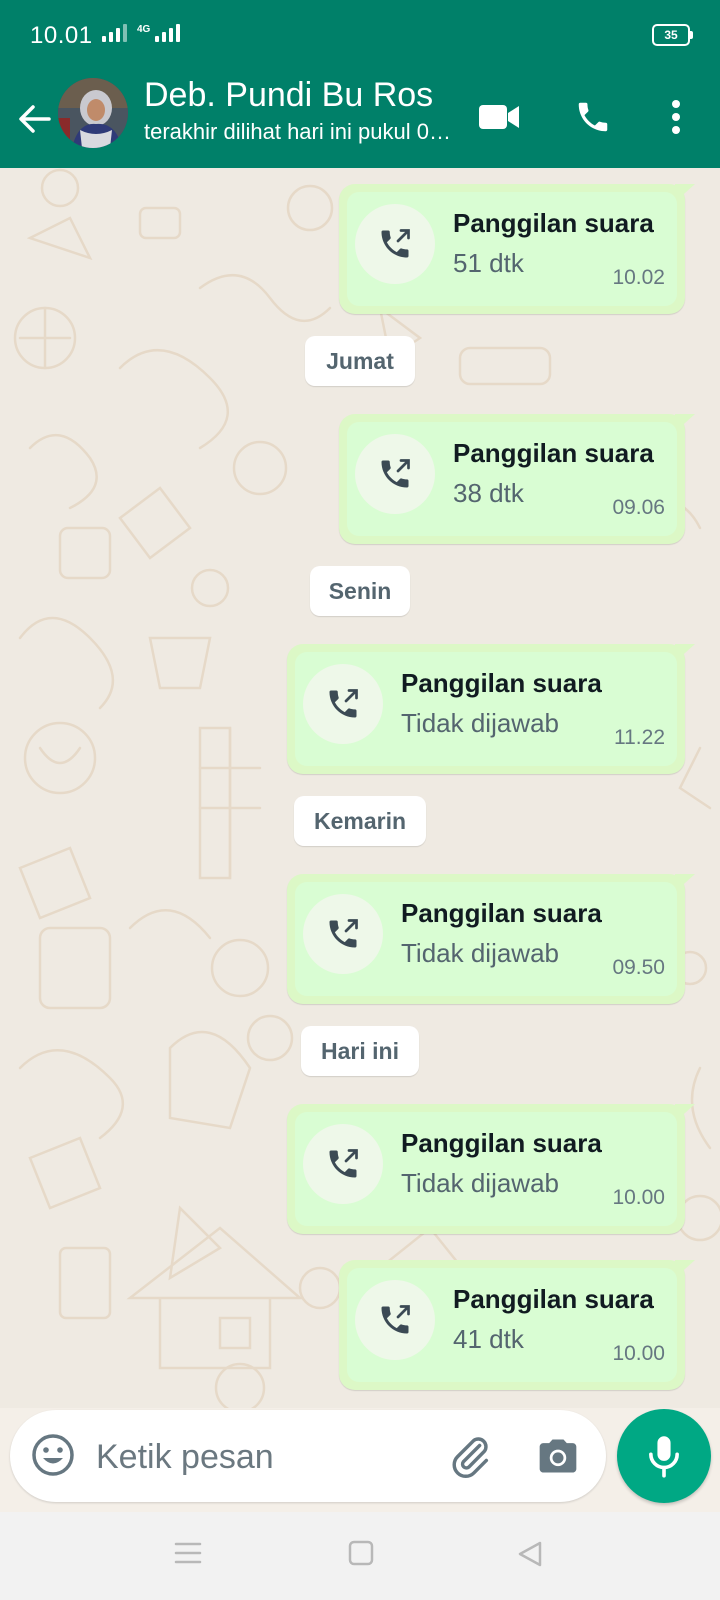 The image size is (720, 1600). Describe the element at coordinates (299, 131) in the screenshot. I see `last-seen-status: terakhir dilihat hari ini pukul 09.58` at that location.